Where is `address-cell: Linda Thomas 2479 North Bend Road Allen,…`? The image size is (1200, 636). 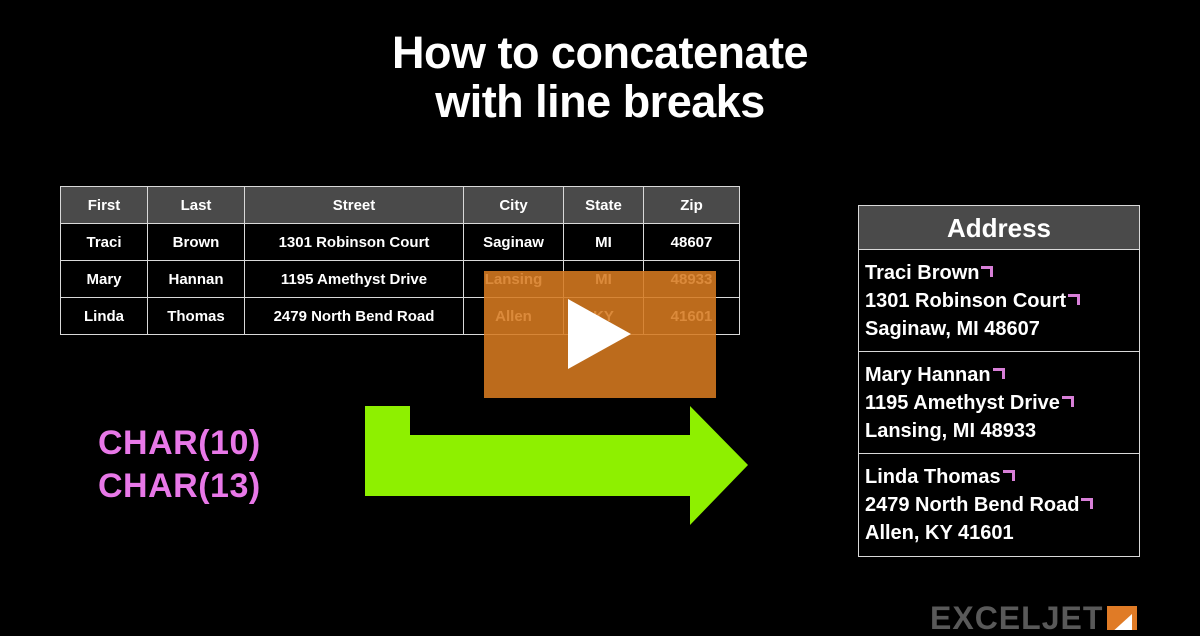 address-cell: Linda Thomas 2479 North Bend Road Allen,… is located at coordinates (999, 505).